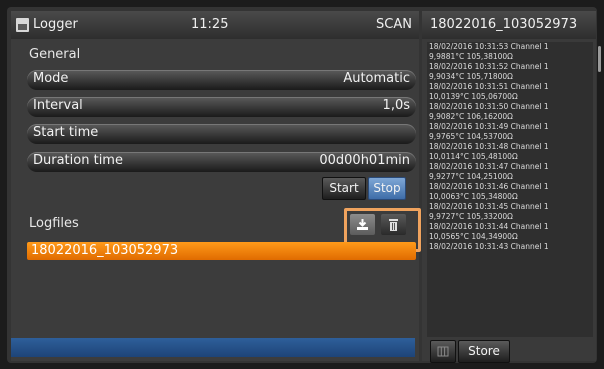  What do you see at coordinates (489, 126) in the screenshot?
I see `log-line: 18/02/2016 10:31:49 Channel 1` at bounding box center [489, 126].